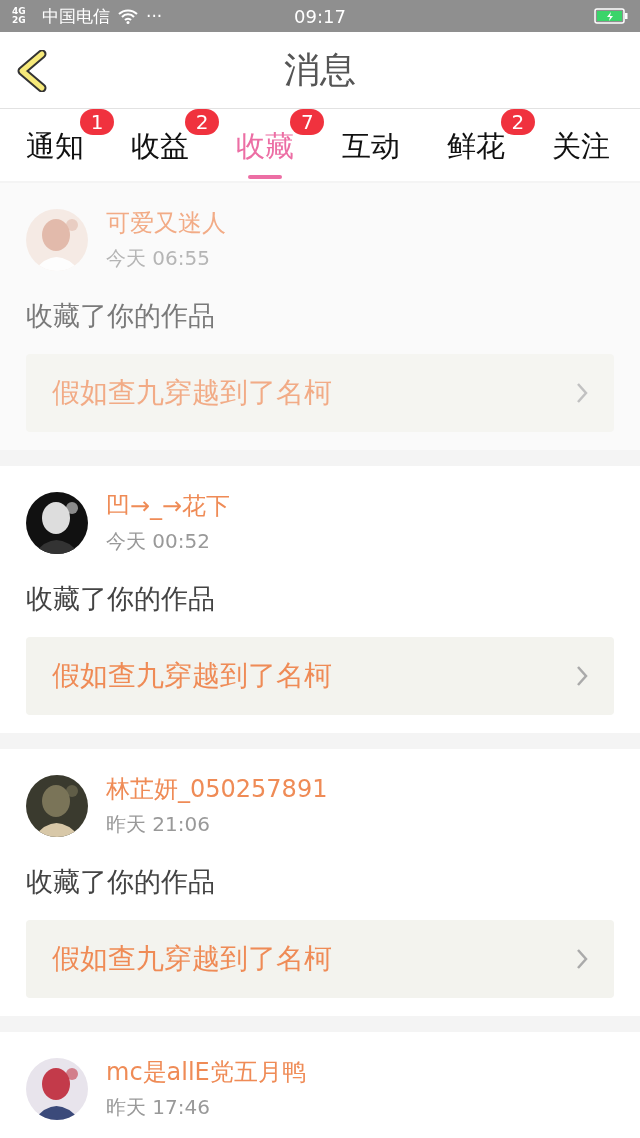  What do you see at coordinates (171, 145) in the screenshot?
I see `tab: 收益 2` at bounding box center [171, 145].